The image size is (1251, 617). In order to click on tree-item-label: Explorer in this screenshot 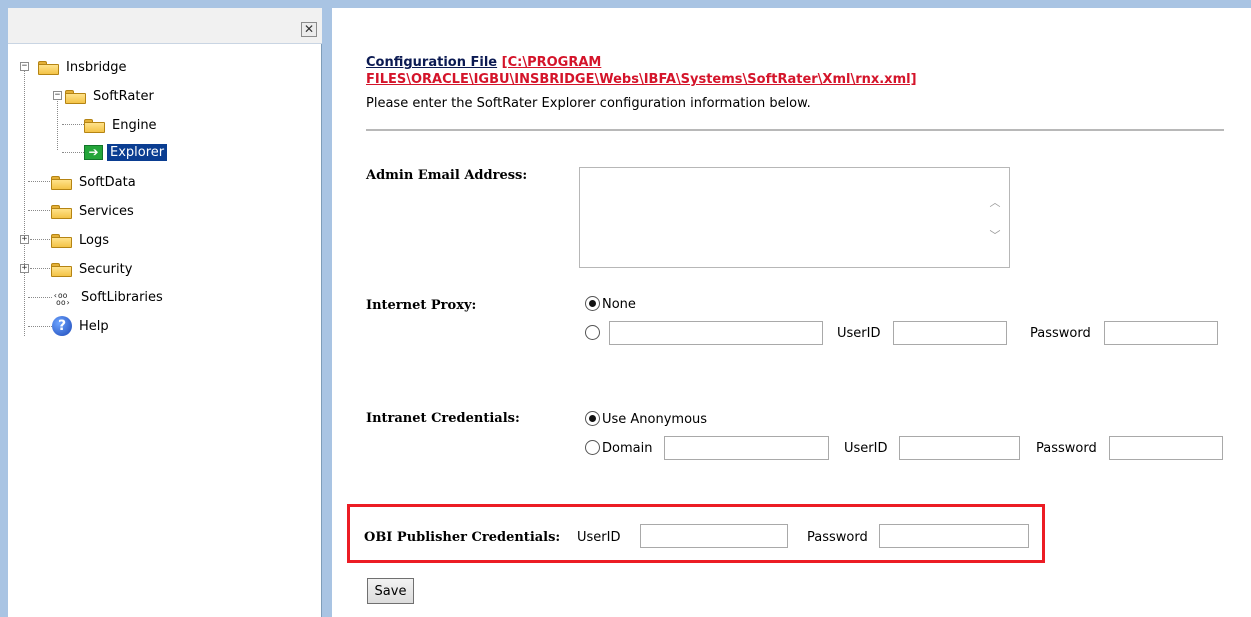, I will do `click(137, 152)`.